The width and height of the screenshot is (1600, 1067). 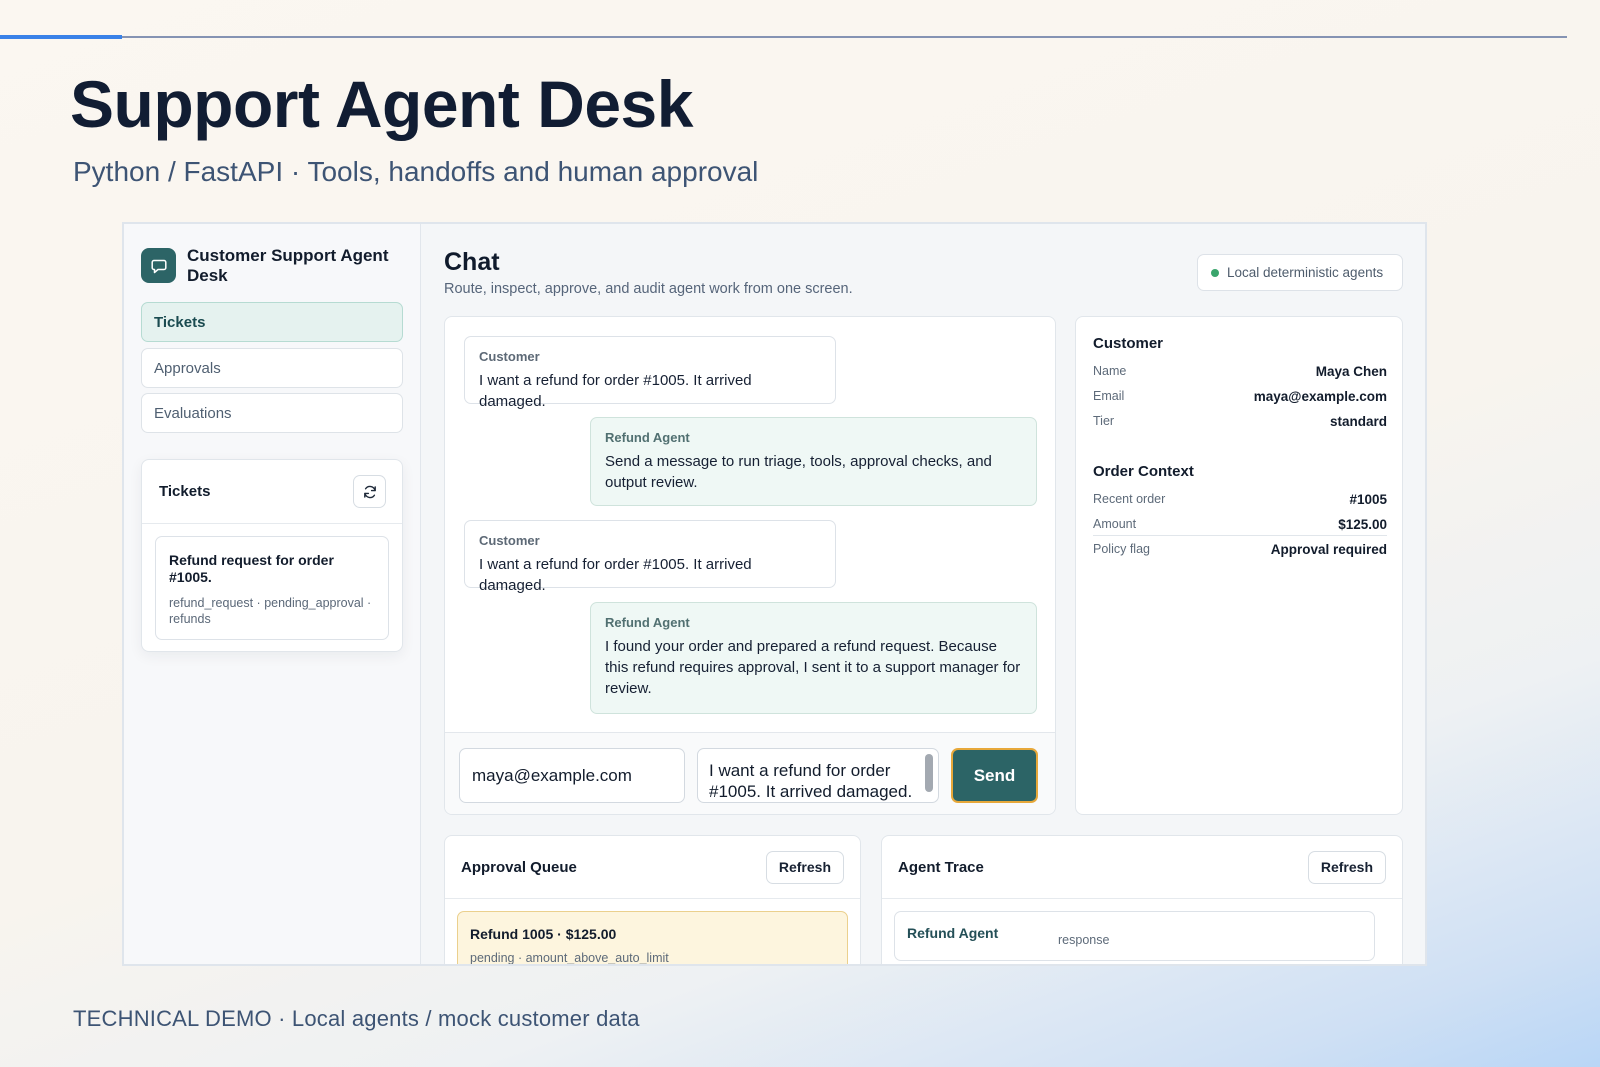 I want to click on brand: Customer Support Agent Desk, so click(x=271, y=266).